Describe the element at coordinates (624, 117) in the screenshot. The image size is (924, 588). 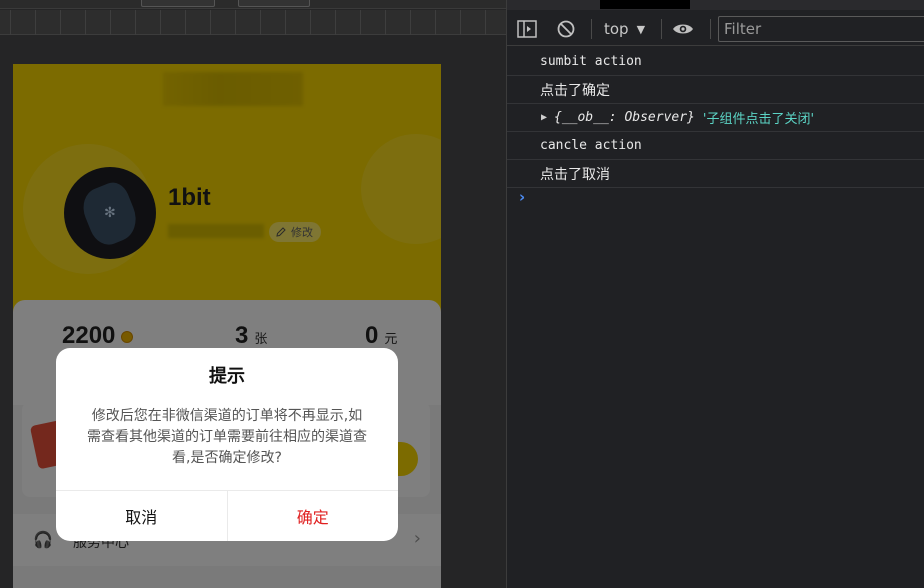
I see `log-object: {__ob__: Observer}` at that location.